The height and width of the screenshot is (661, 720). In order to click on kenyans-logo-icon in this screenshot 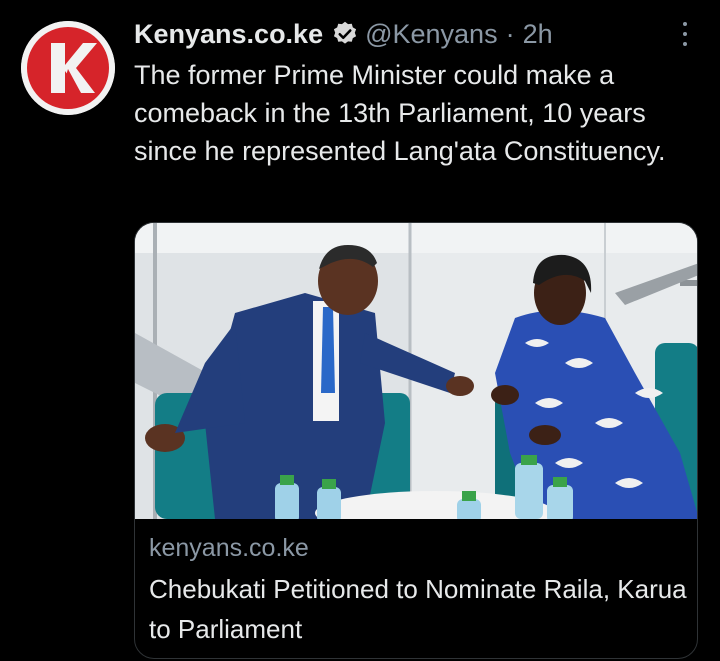, I will do `click(68, 68)`.